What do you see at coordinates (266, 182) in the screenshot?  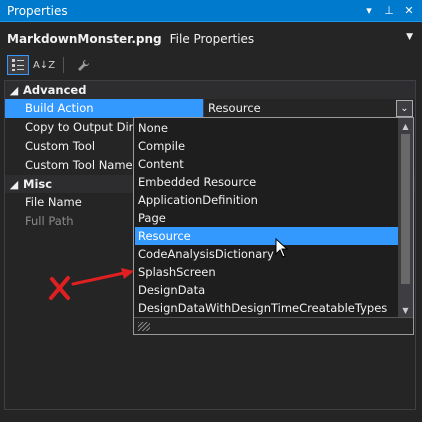 I see `dropdown-option: Embedded Resource` at bounding box center [266, 182].